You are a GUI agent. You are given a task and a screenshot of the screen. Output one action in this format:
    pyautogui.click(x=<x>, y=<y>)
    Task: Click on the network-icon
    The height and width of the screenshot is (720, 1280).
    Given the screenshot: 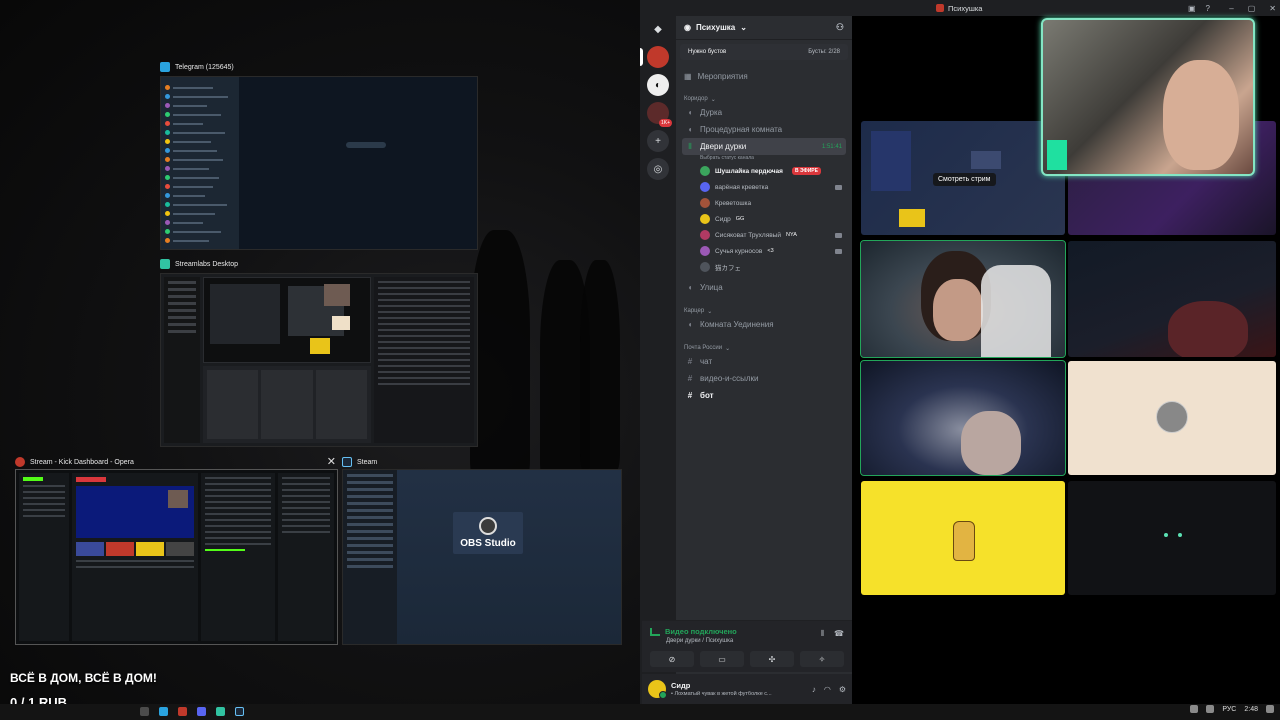 What is the action you would take?
    pyautogui.click(x=1210, y=709)
    